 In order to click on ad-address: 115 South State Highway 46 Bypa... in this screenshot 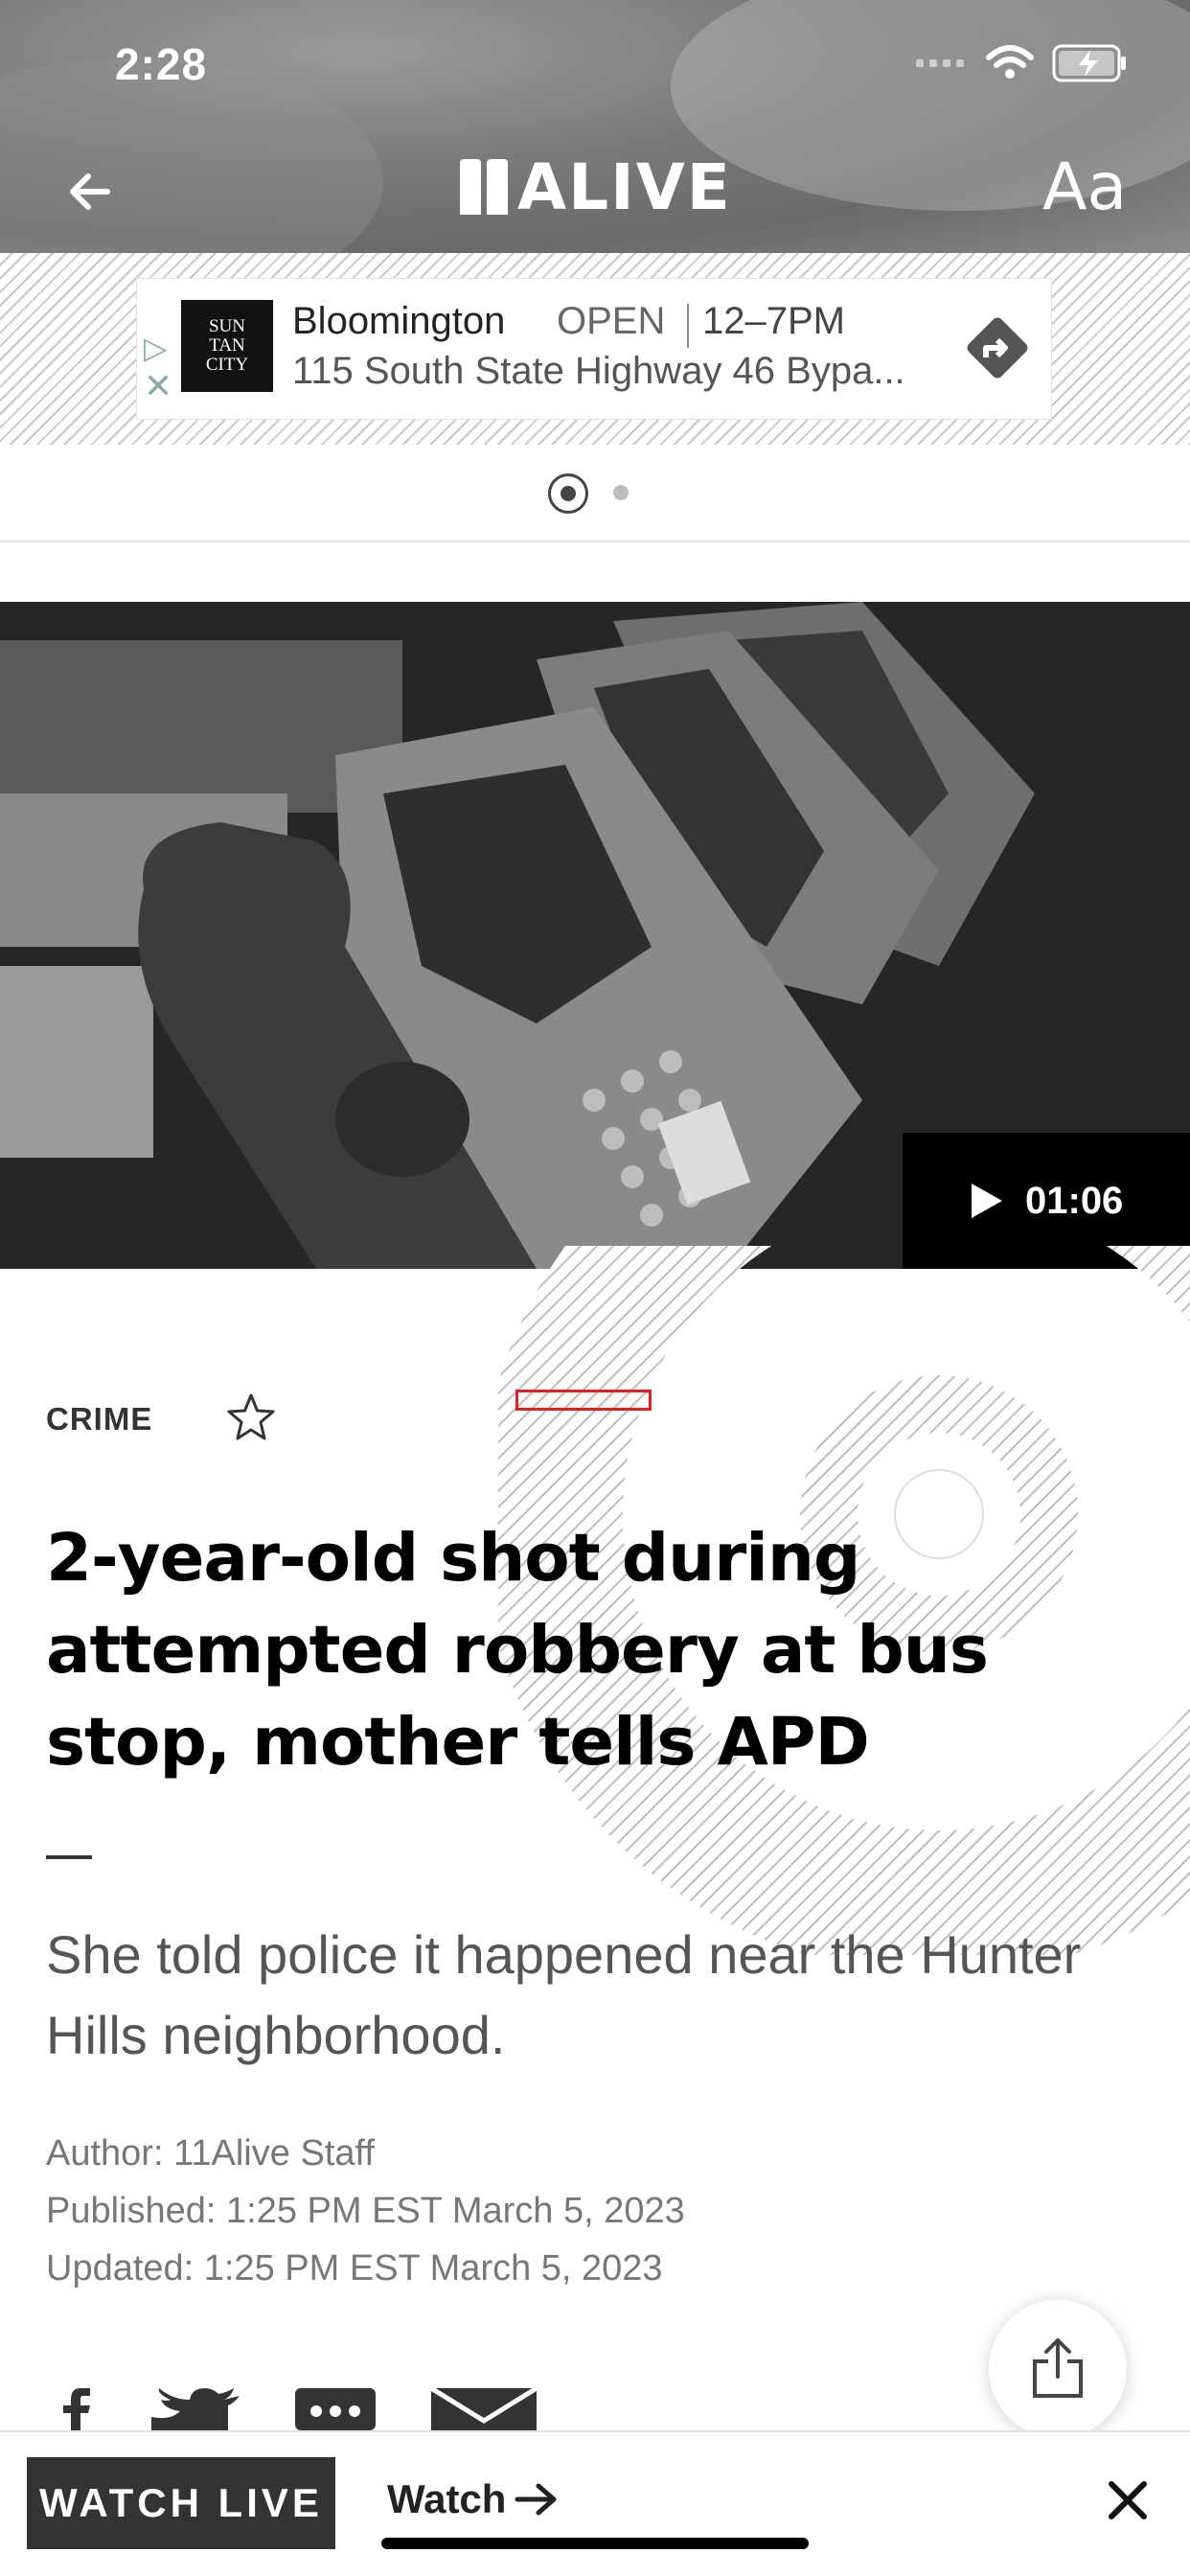, I will do `click(599, 371)`.